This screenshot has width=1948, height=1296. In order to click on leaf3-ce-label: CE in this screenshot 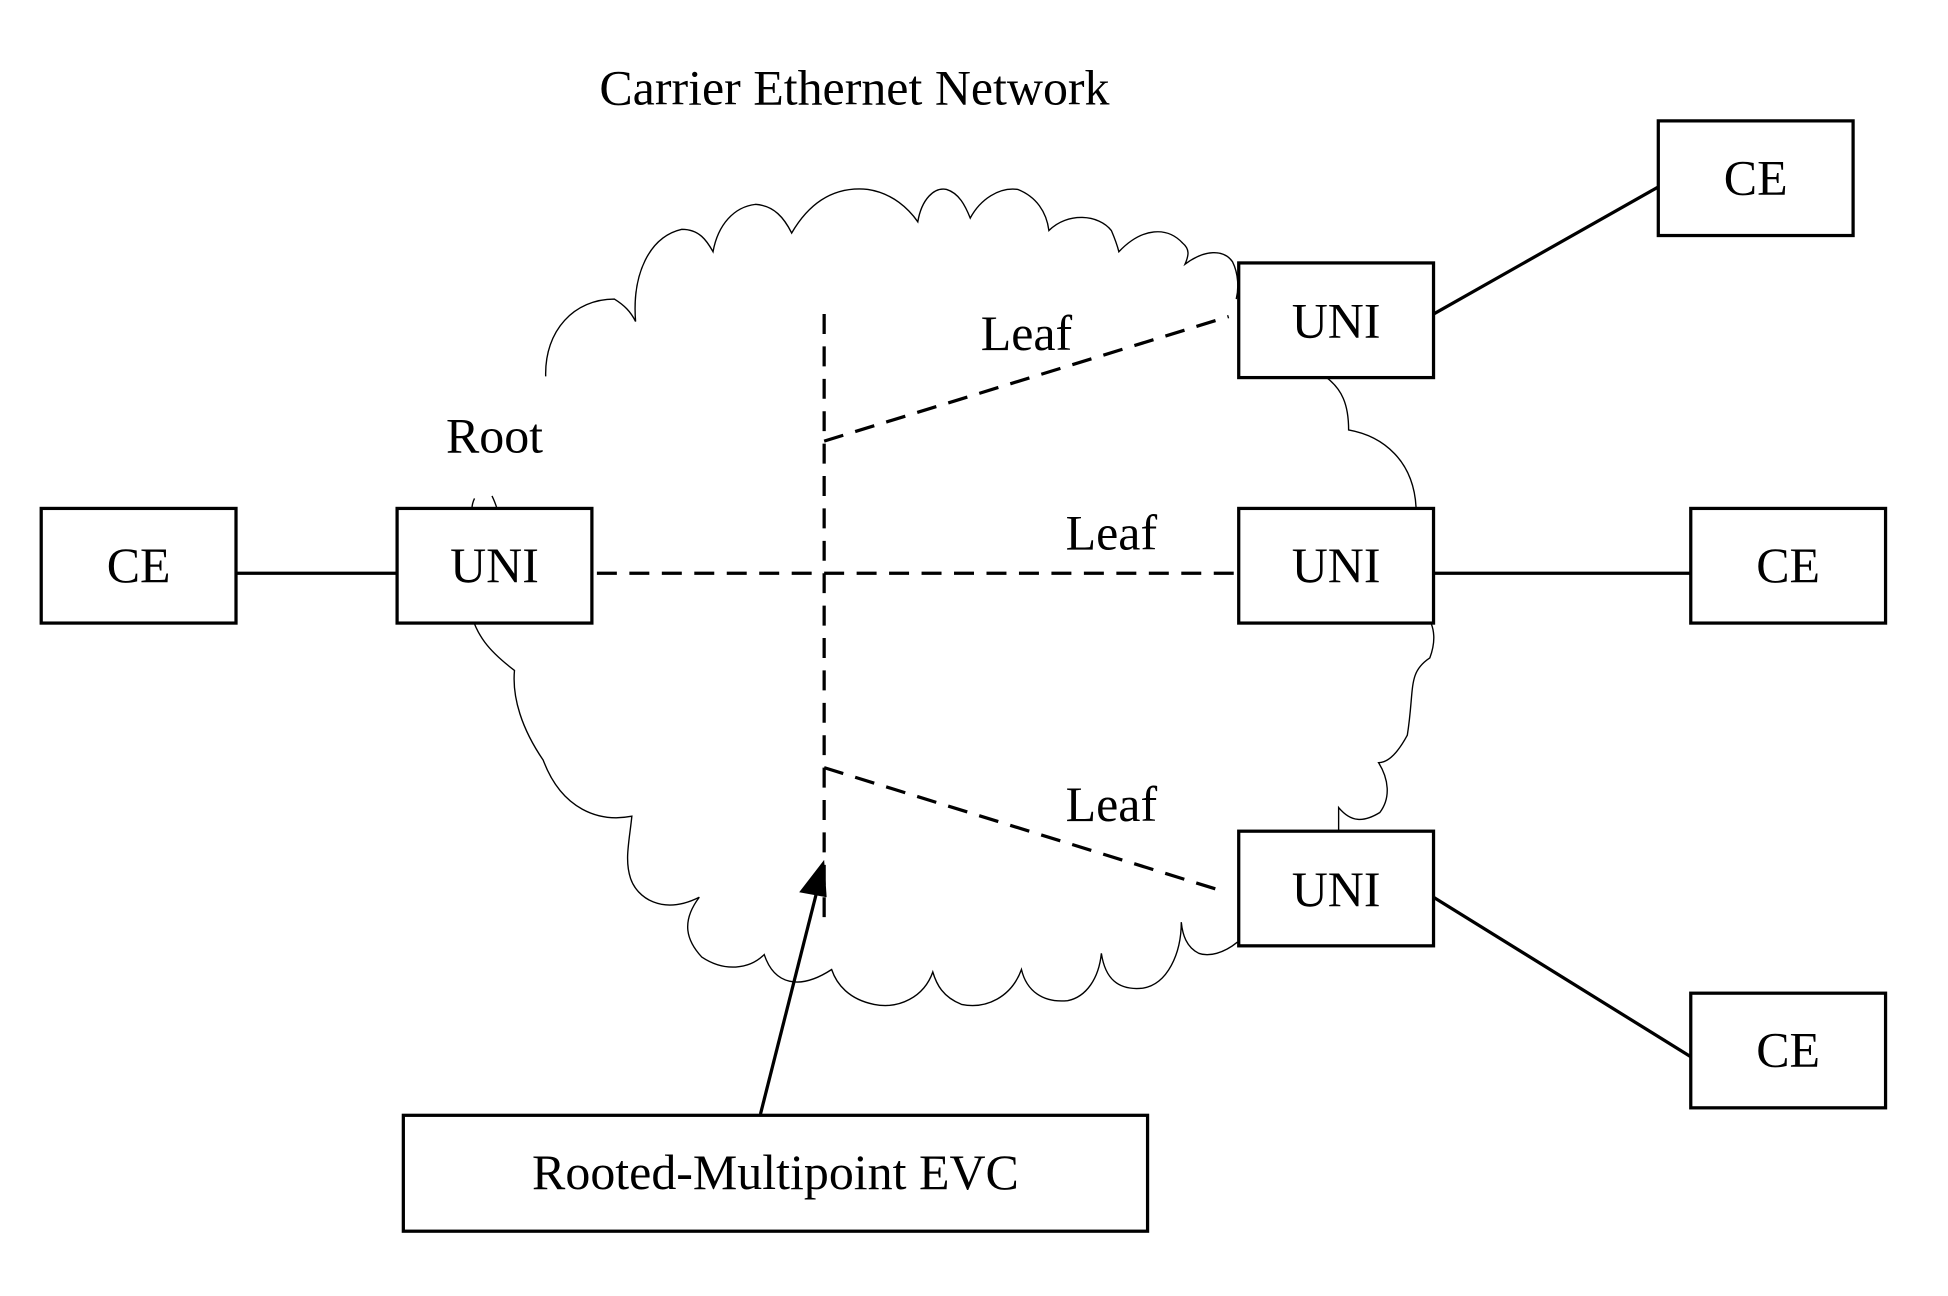, I will do `click(1788, 1050)`.